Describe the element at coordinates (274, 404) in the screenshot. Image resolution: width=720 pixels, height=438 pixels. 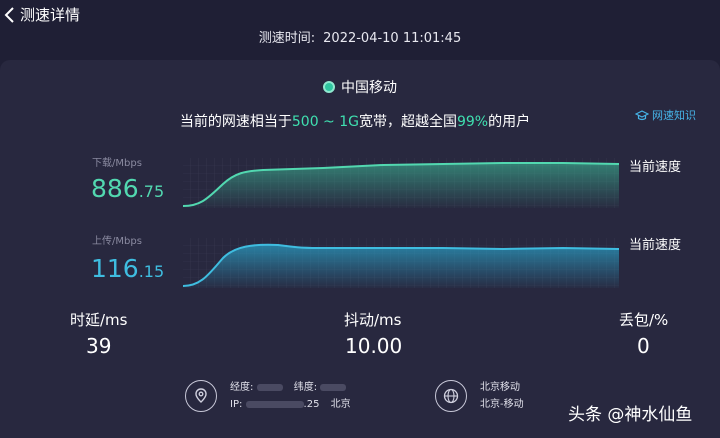
I see `ip-redacted` at that location.